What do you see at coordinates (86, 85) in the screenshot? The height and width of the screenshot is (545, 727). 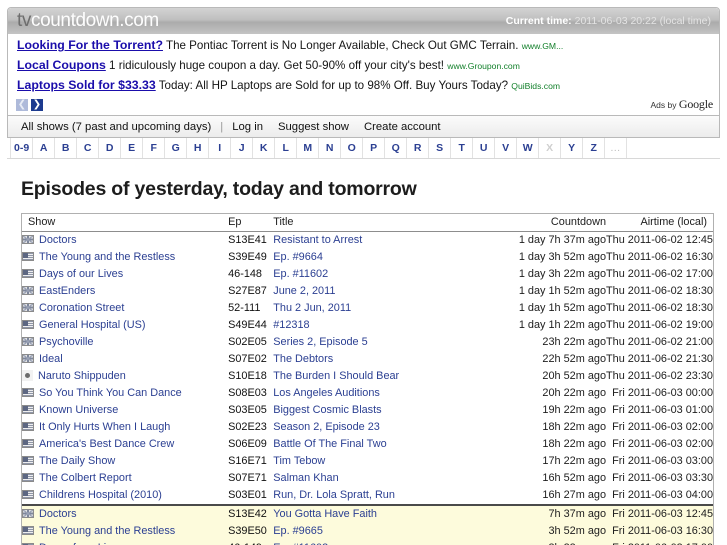 I see `ad-headline-link: Laptops Sold for $33.33` at bounding box center [86, 85].